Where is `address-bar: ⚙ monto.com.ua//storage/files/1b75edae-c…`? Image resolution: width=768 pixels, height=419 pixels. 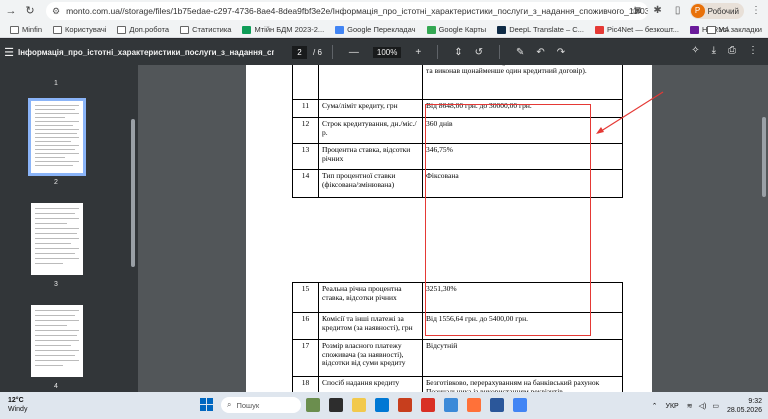
address-bar: ⚙ monto.com.ua//storage/files/1b75edae-c… is located at coordinates (347, 11).